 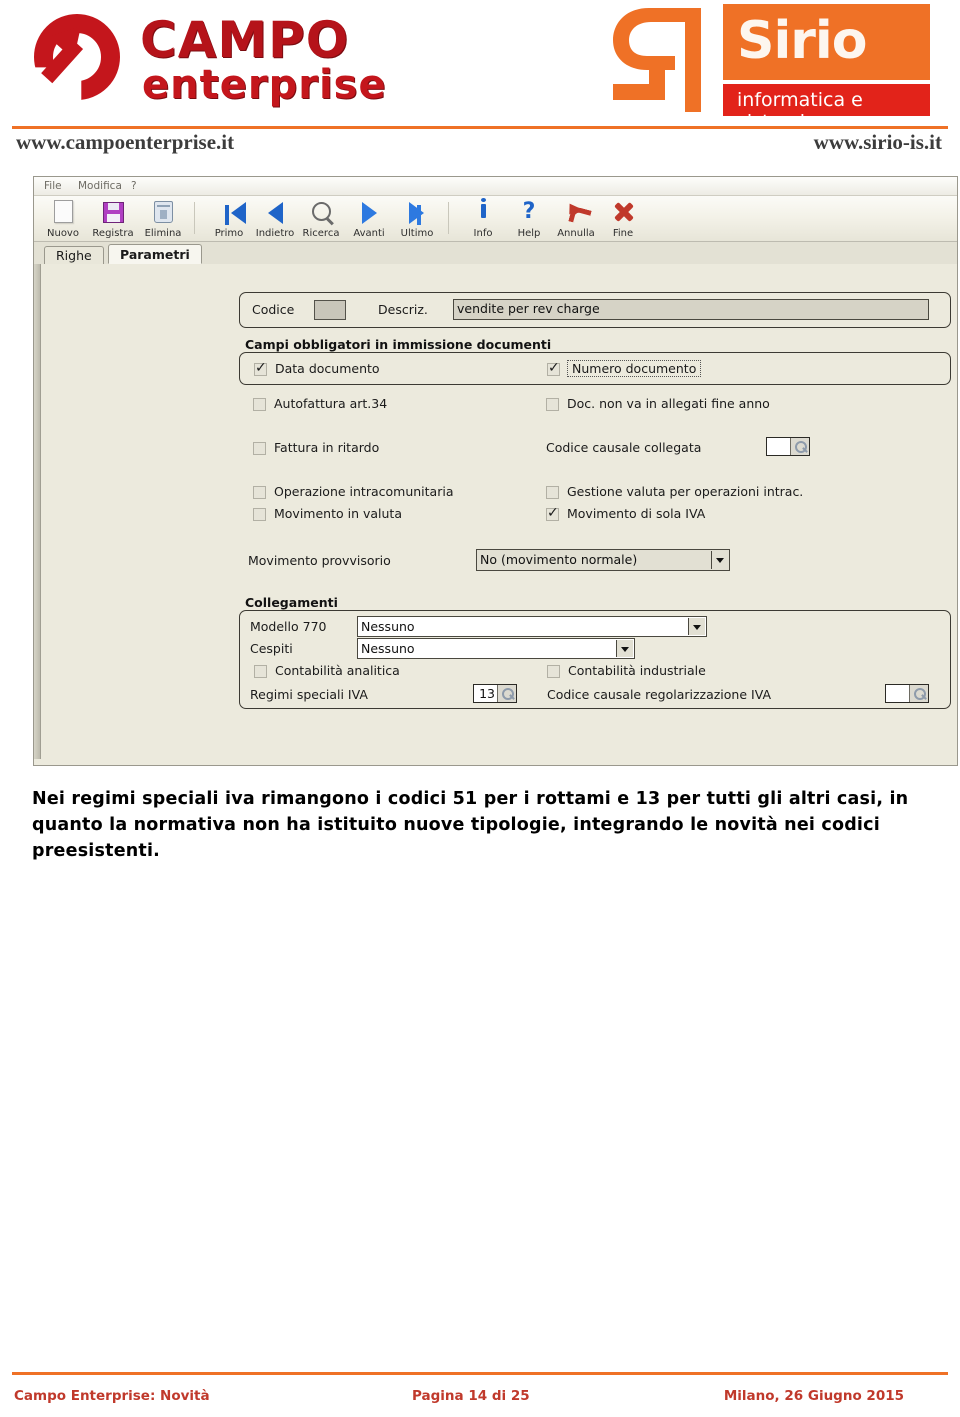 What do you see at coordinates (576, 211) in the screenshot?
I see `undo-arrow-icon` at bounding box center [576, 211].